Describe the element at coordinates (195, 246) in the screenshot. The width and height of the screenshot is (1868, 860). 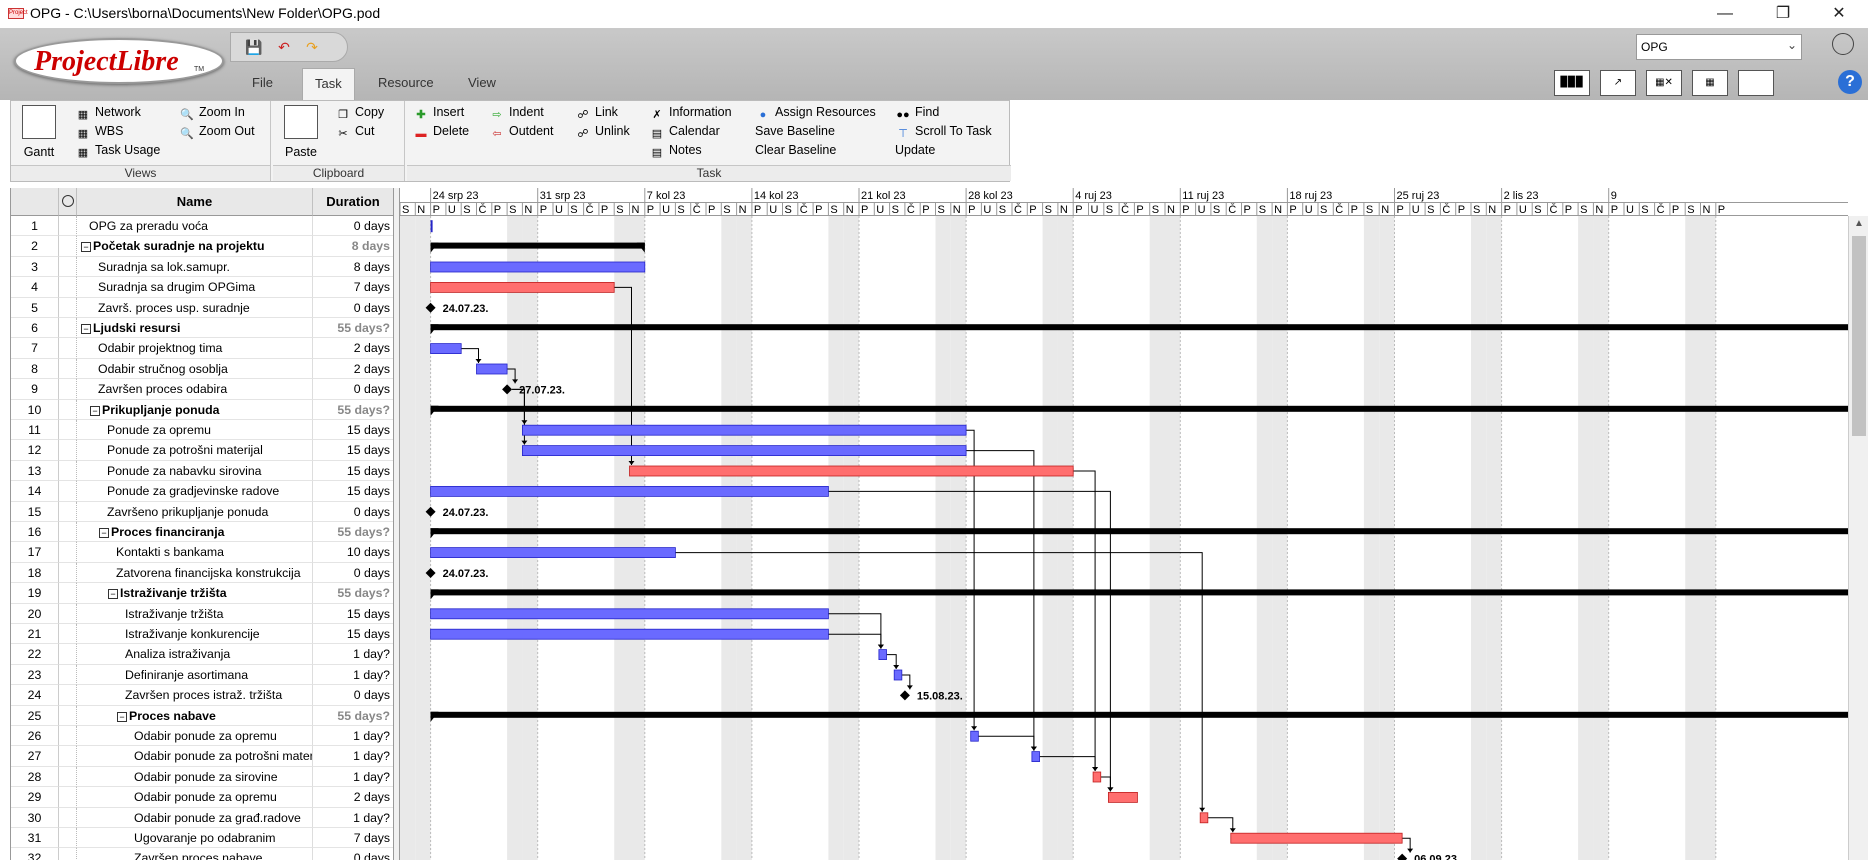
I see `row-name-cell: − Početak suradnje na projektu` at that location.